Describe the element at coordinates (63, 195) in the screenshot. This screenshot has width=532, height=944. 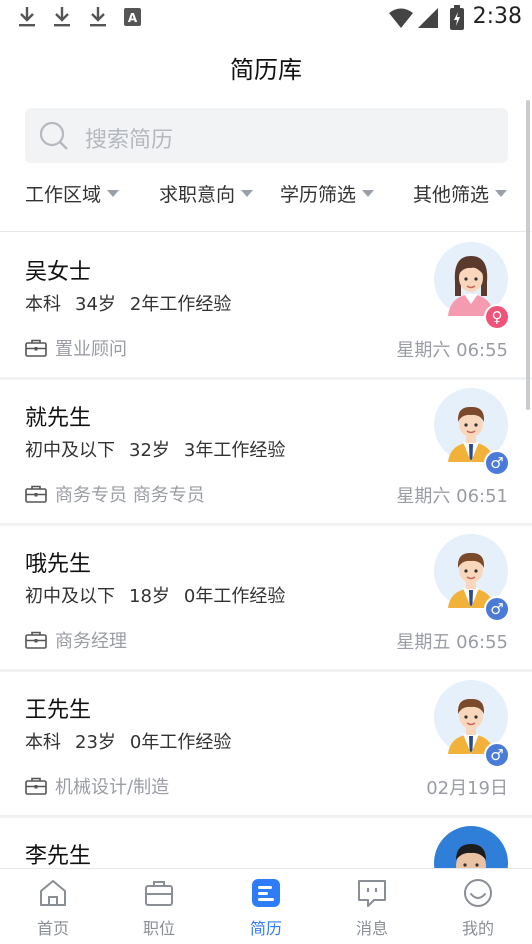
I see `filter-label: 工作区域` at that location.